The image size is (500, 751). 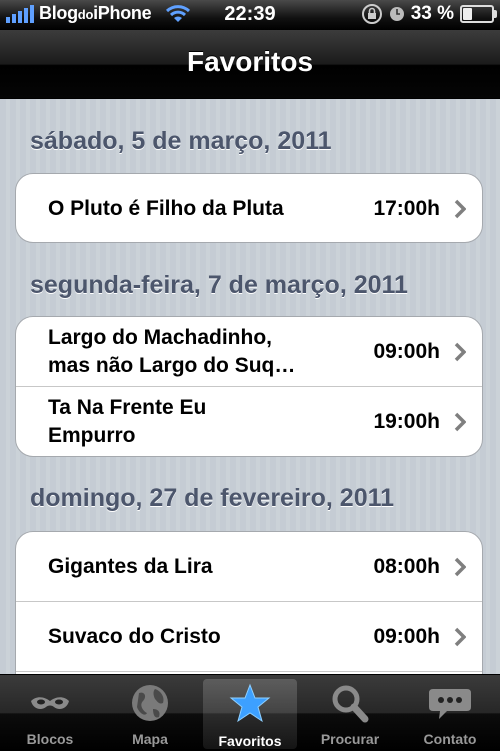 I want to click on mask-icon, so click(x=50, y=703).